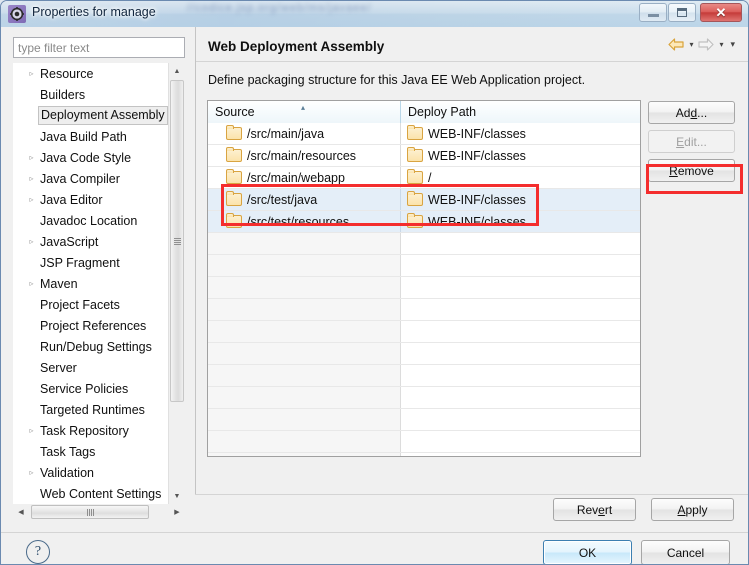 Image resolution: width=749 pixels, height=565 pixels. I want to click on sidebar-item-java-build-path: ▹Java Build Path, so click(91, 136).